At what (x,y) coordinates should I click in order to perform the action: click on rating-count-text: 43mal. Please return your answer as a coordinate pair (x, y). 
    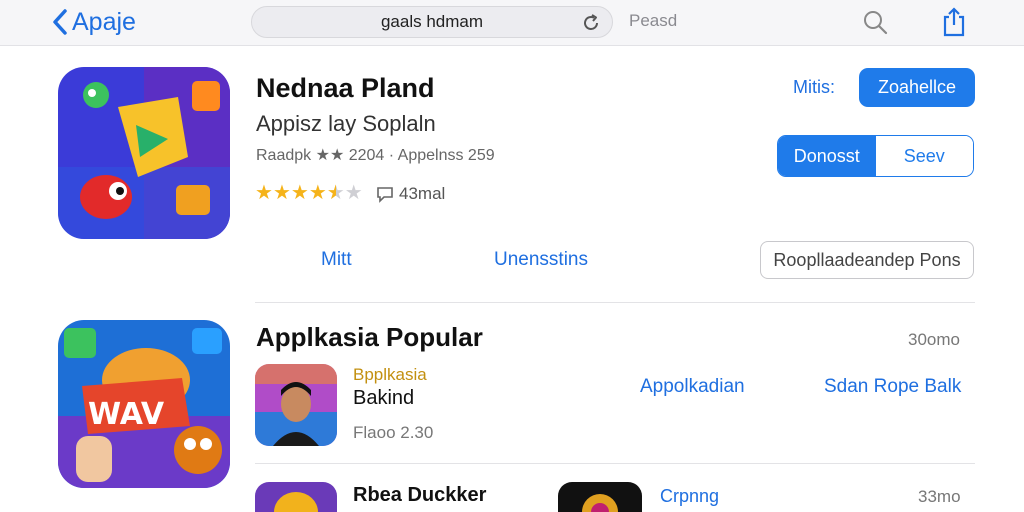
    Looking at the image, I should click on (422, 193).